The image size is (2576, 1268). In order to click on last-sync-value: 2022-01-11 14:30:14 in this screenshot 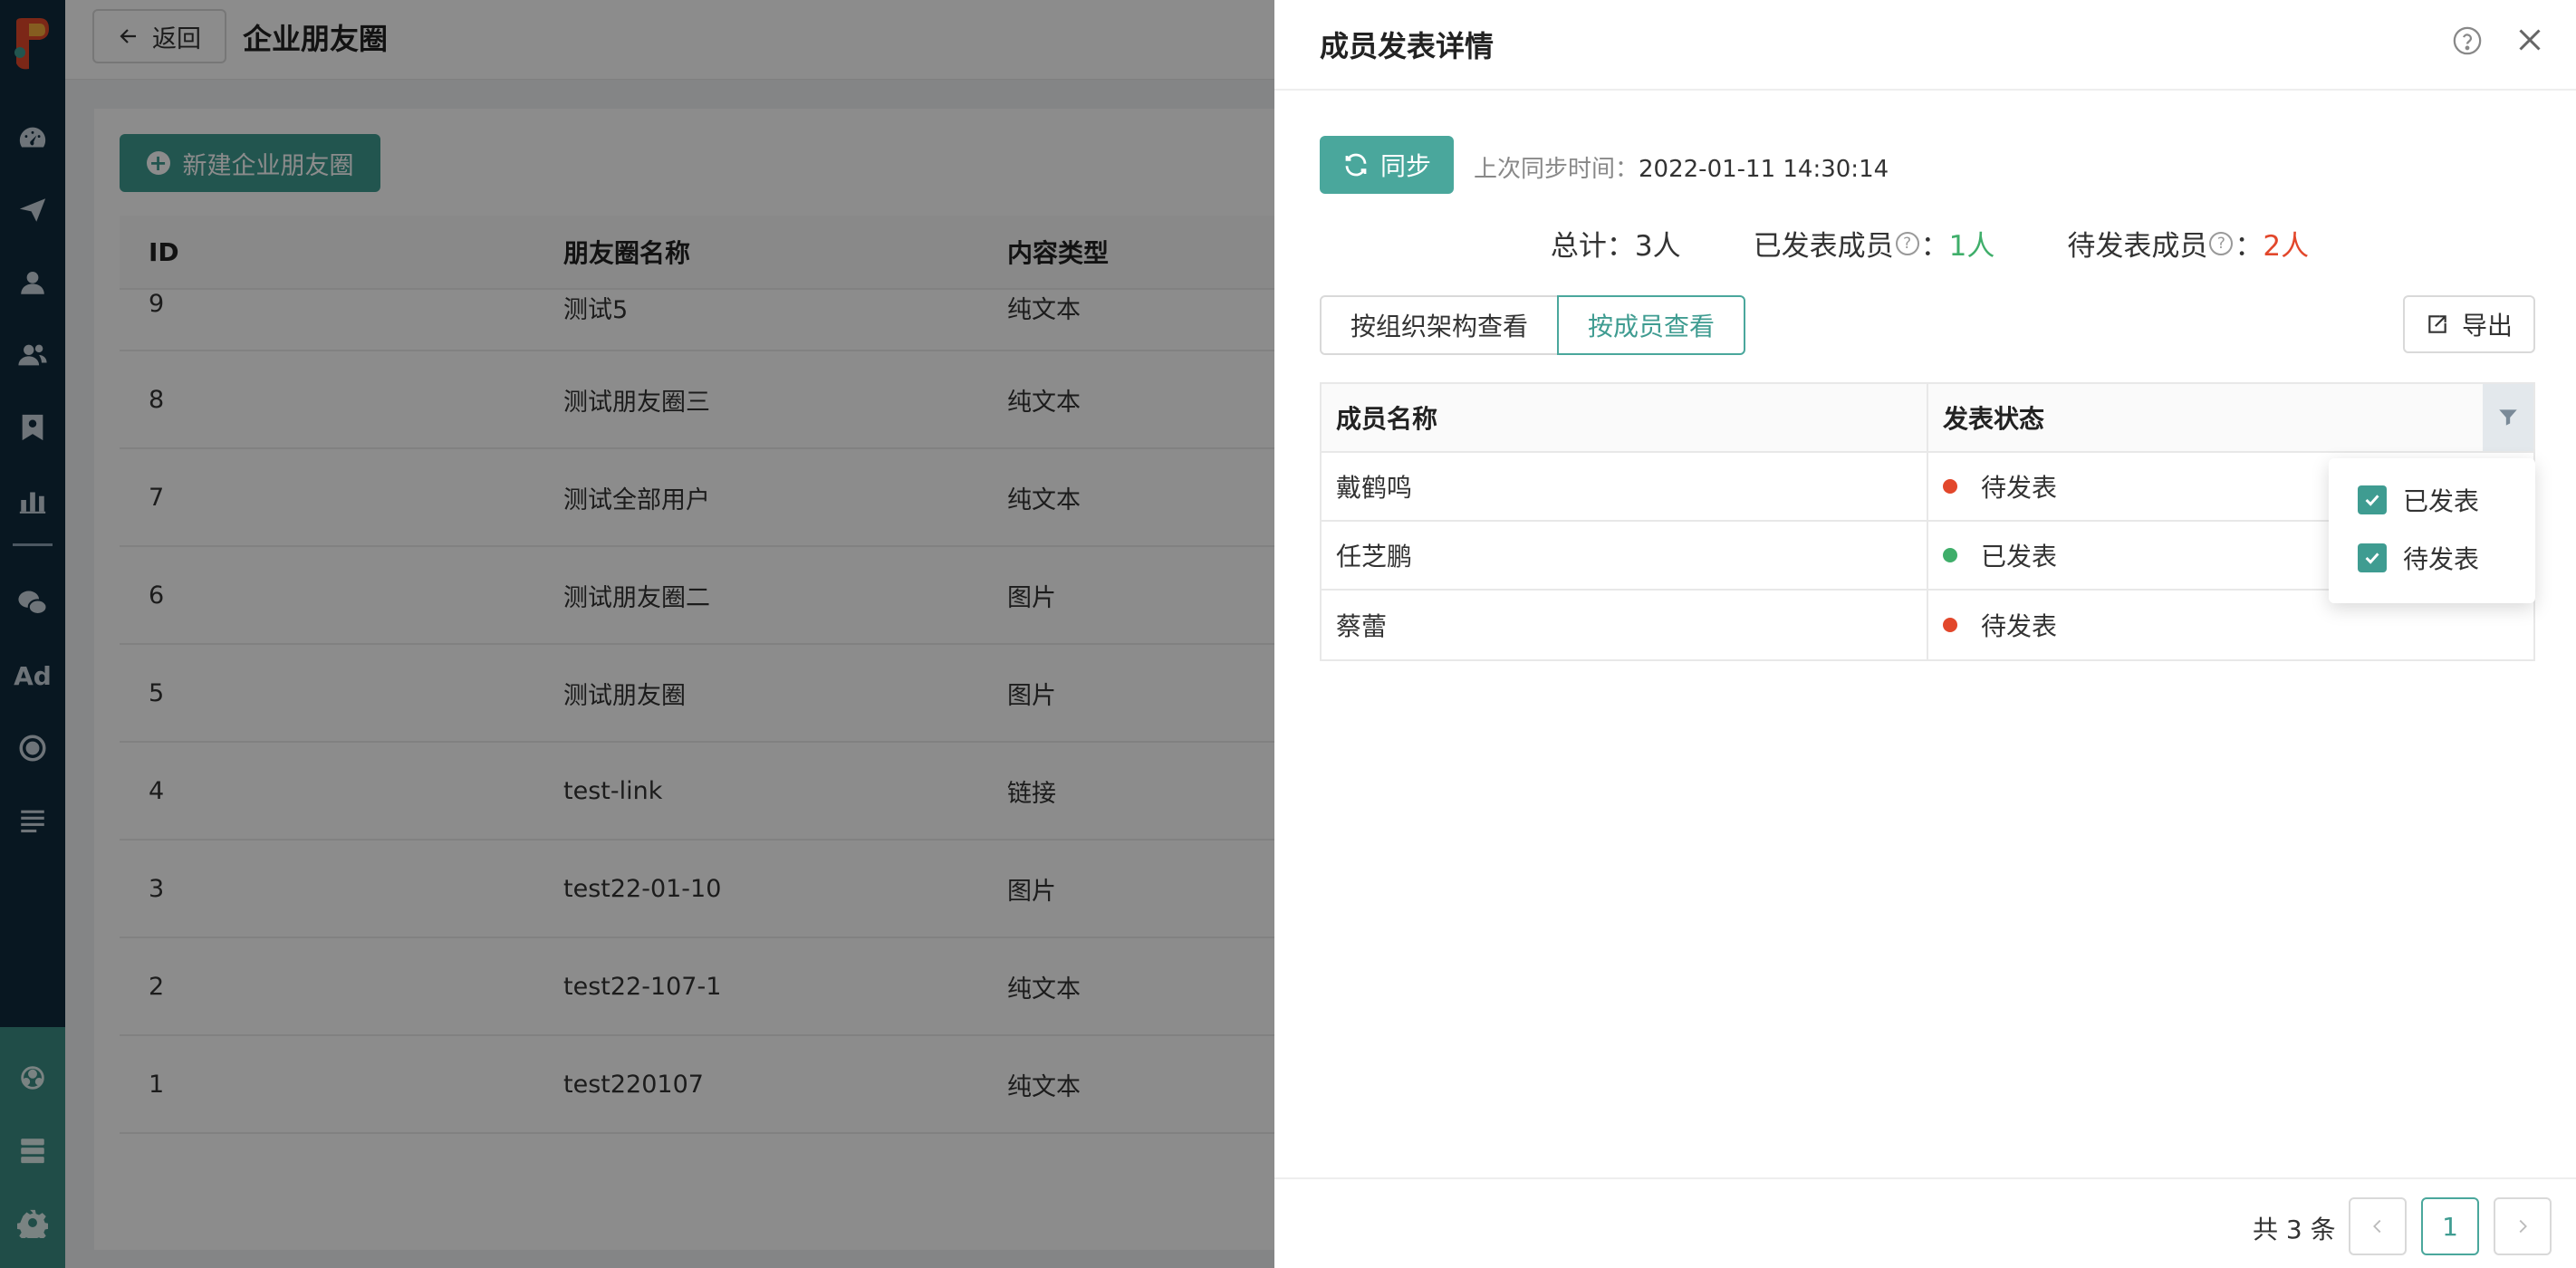, I will do `click(1764, 169)`.